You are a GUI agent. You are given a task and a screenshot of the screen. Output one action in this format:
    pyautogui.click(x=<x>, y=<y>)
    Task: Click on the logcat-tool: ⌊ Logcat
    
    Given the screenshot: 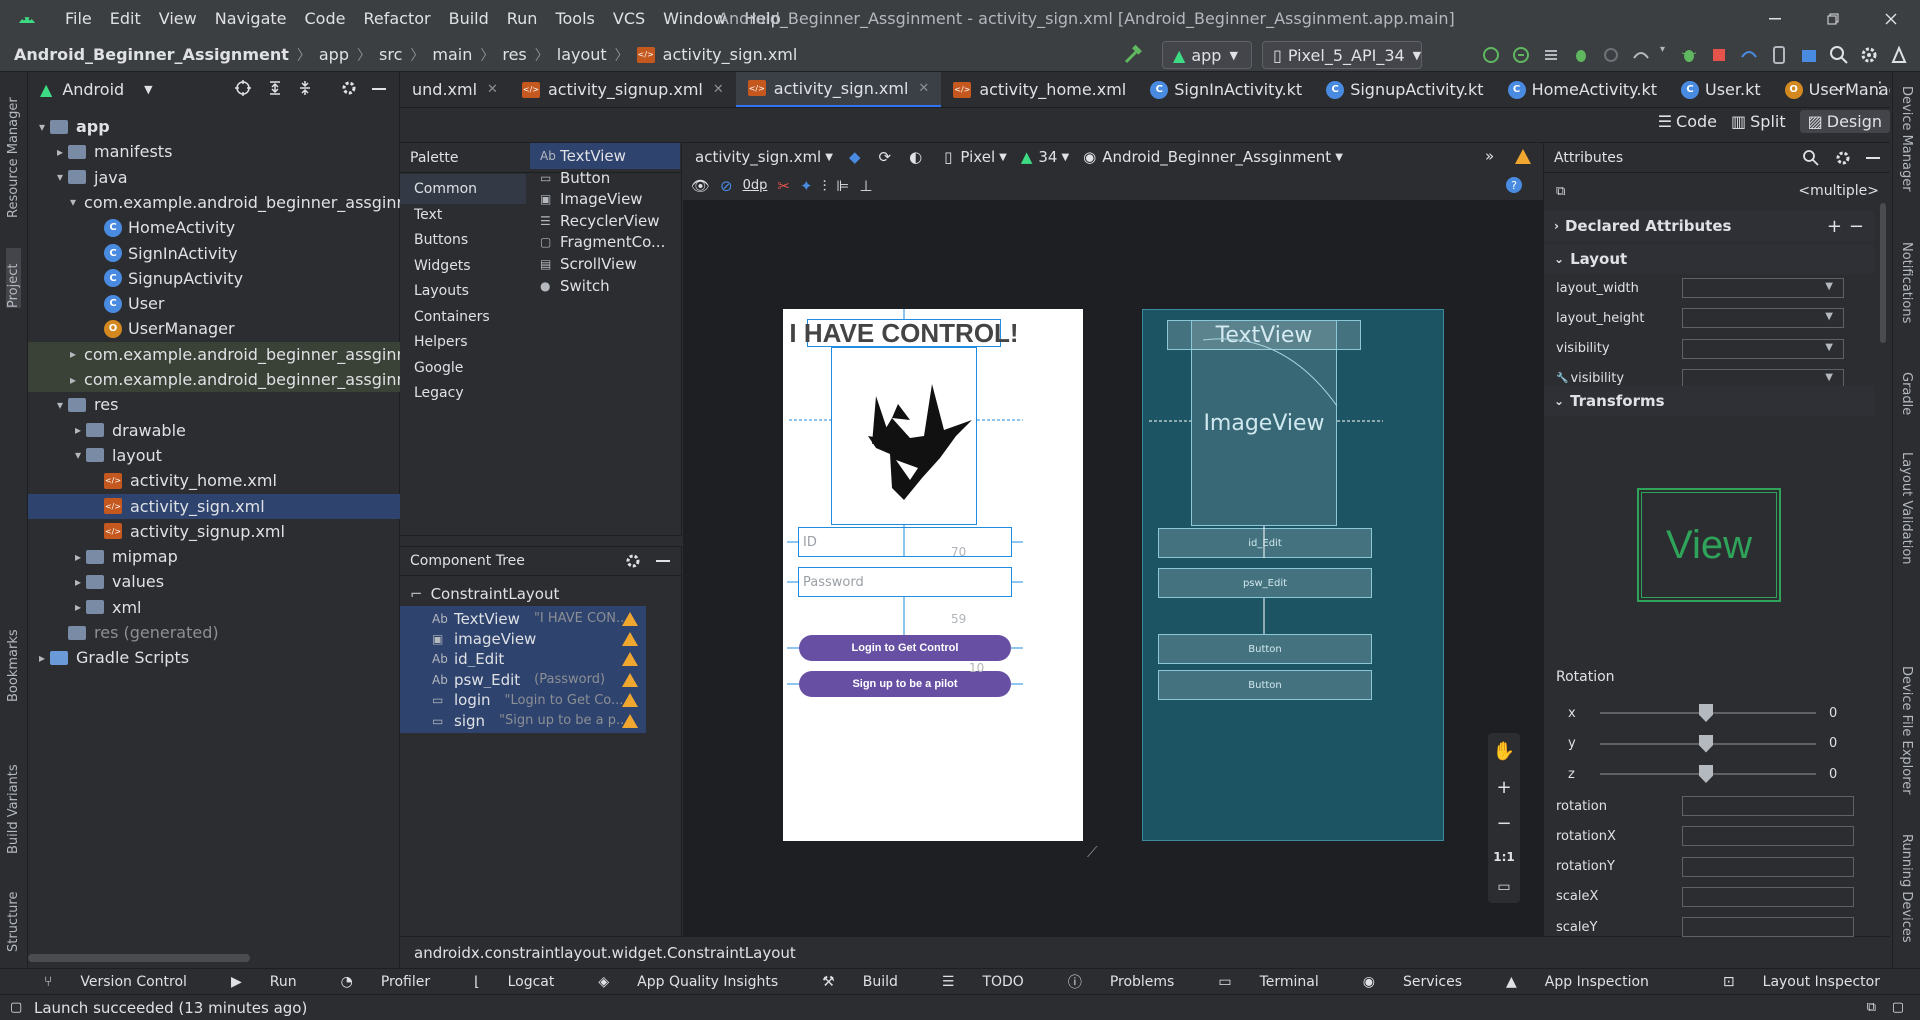 What is the action you would take?
    pyautogui.click(x=503, y=982)
    